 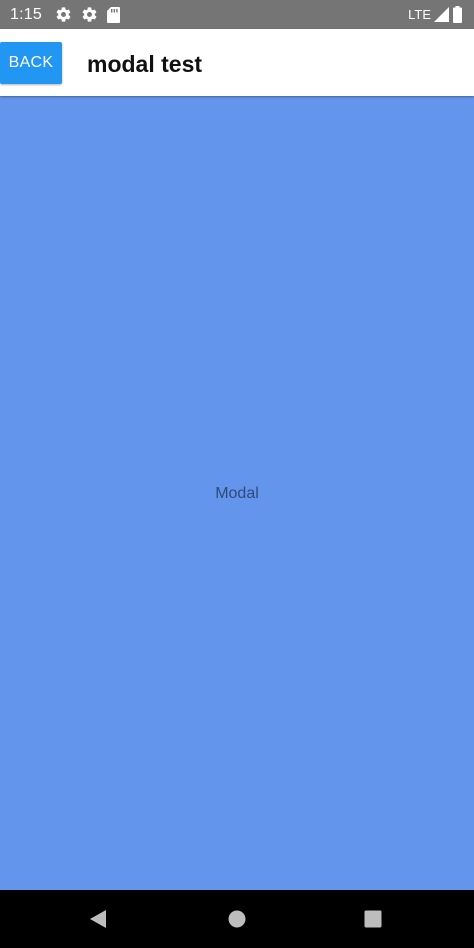 I want to click on nav-bar, so click(x=237, y=919).